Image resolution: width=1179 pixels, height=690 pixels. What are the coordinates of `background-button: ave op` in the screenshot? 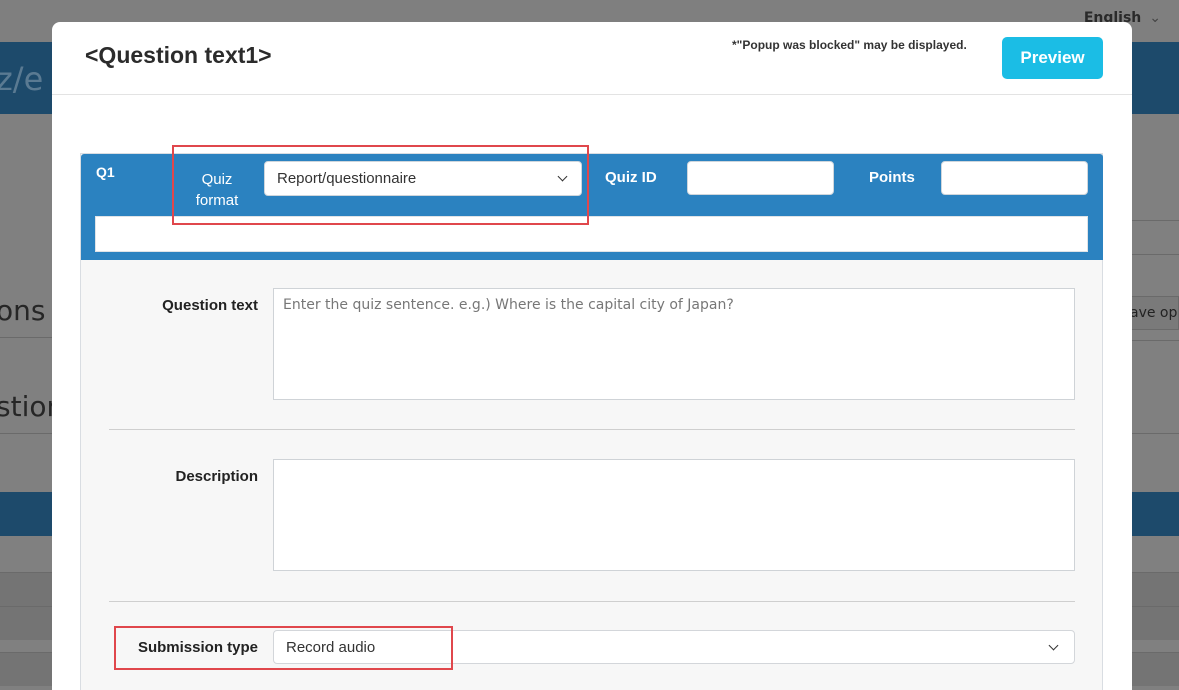 It's located at (1154, 313).